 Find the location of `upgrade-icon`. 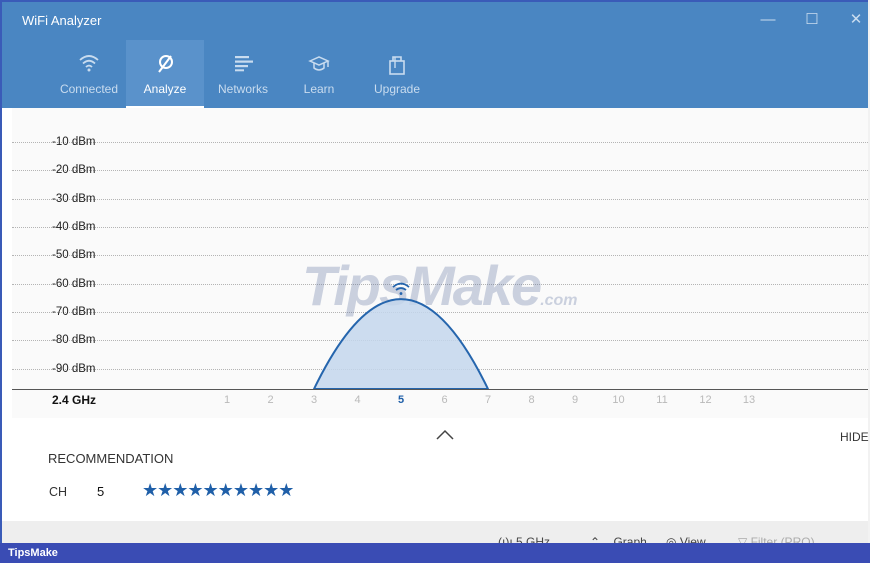

upgrade-icon is located at coordinates (397, 65).